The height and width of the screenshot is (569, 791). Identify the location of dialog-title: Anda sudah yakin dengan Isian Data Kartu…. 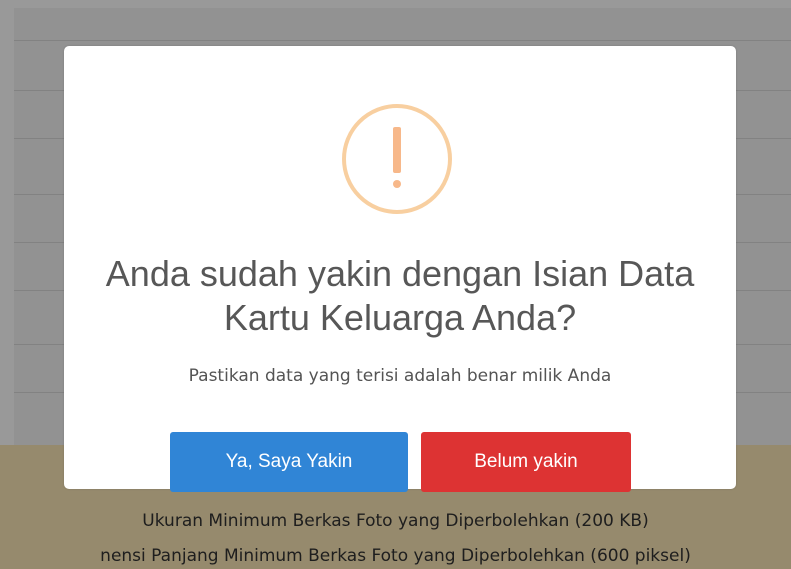
(400, 295).